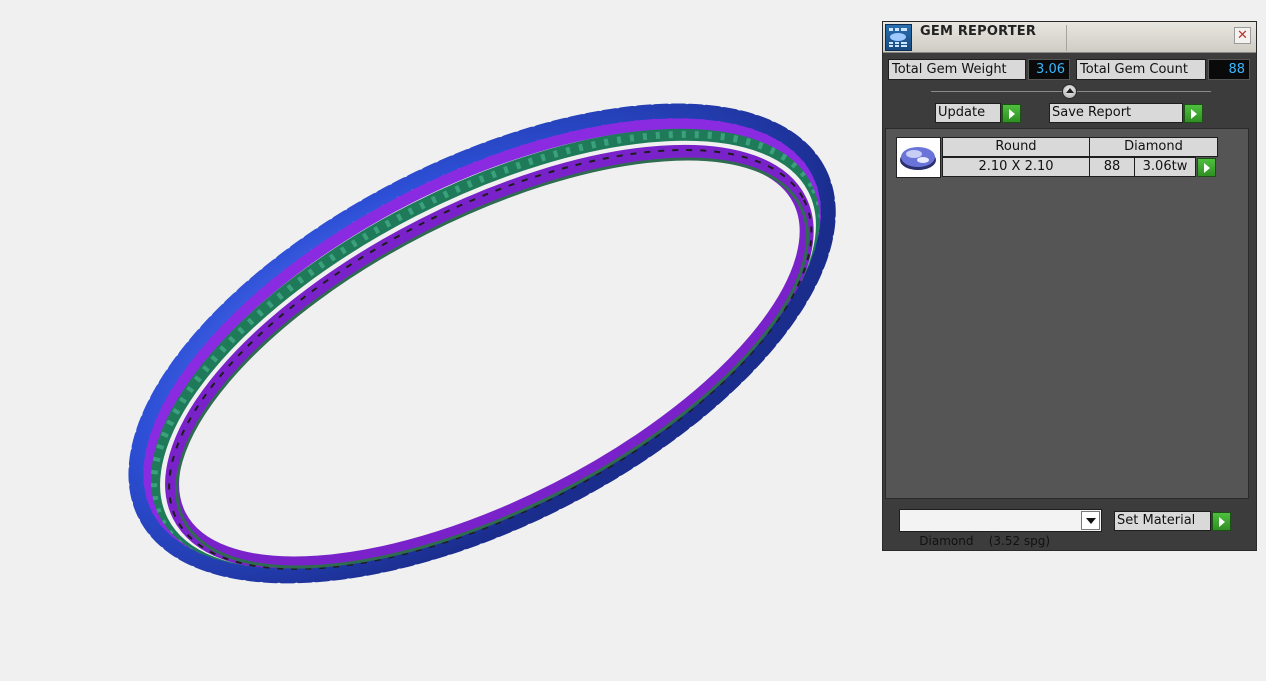 The width and height of the screenshot is (1266, 681). What do you see at coordinates (1221, 521) in the screenshot?
I see `set-material-play-icon` at bounding box center [1221, 521].